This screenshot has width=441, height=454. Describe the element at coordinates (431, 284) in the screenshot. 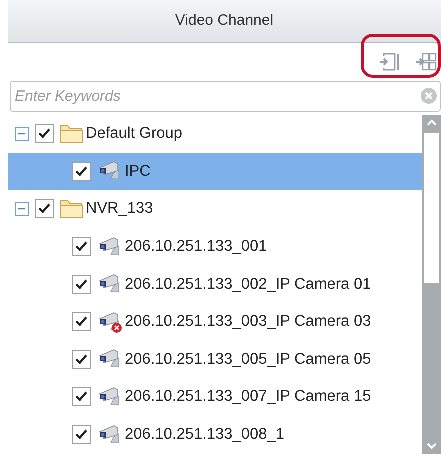

I see `scrollbar` at that location.